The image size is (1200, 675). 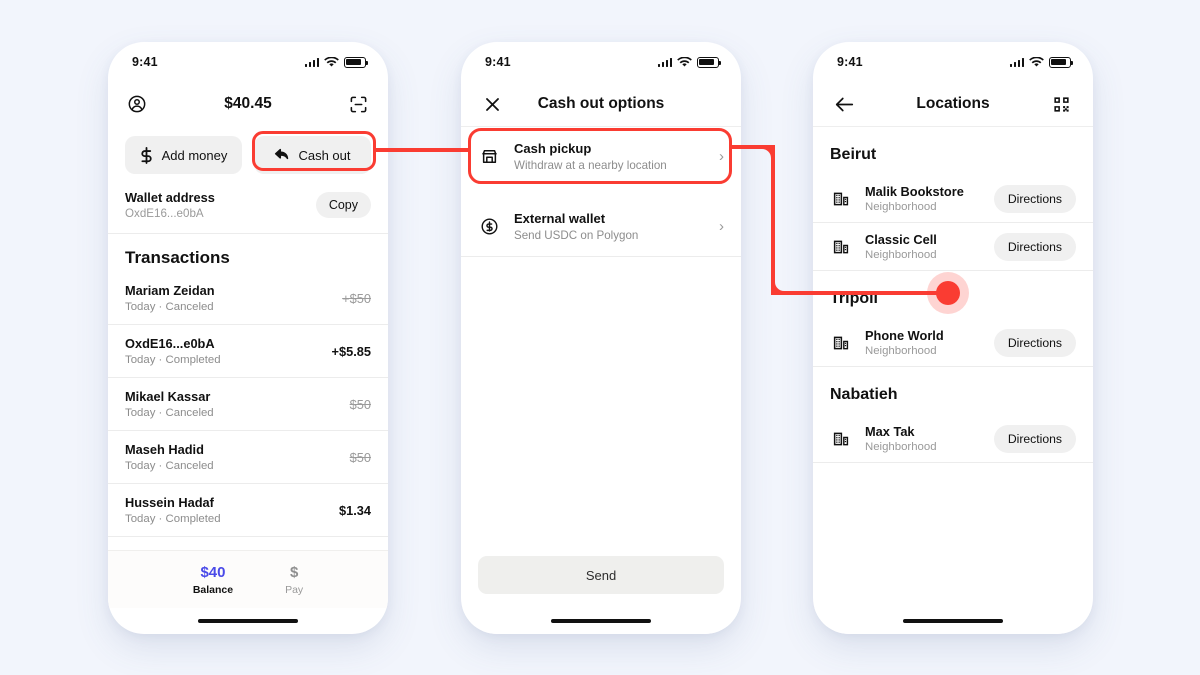 I want to click on navbar-spacer, so click(x=710, y=104).